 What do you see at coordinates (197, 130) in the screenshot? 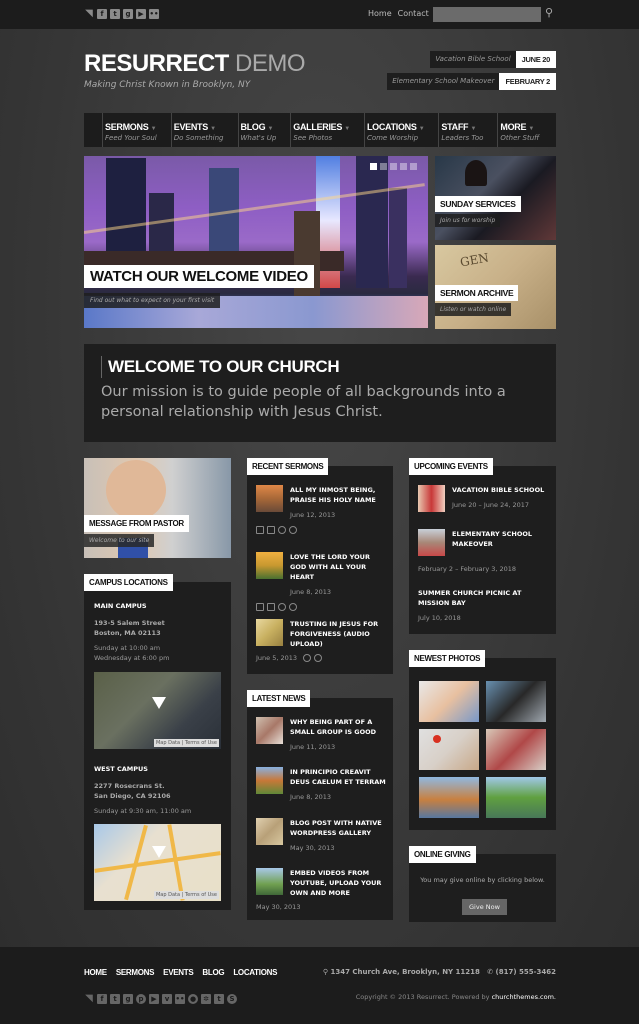
I see `nav-item-events: EVENTS ▼ Do Something` at bounding box center [197, 130].